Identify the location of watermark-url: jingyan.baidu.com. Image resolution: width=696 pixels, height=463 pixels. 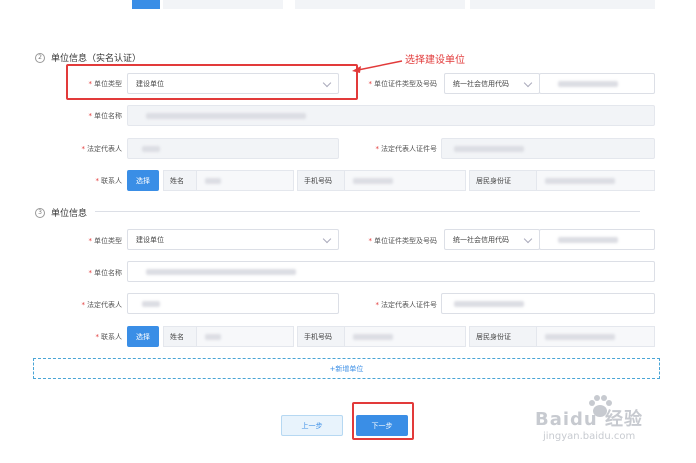
(589, 436).